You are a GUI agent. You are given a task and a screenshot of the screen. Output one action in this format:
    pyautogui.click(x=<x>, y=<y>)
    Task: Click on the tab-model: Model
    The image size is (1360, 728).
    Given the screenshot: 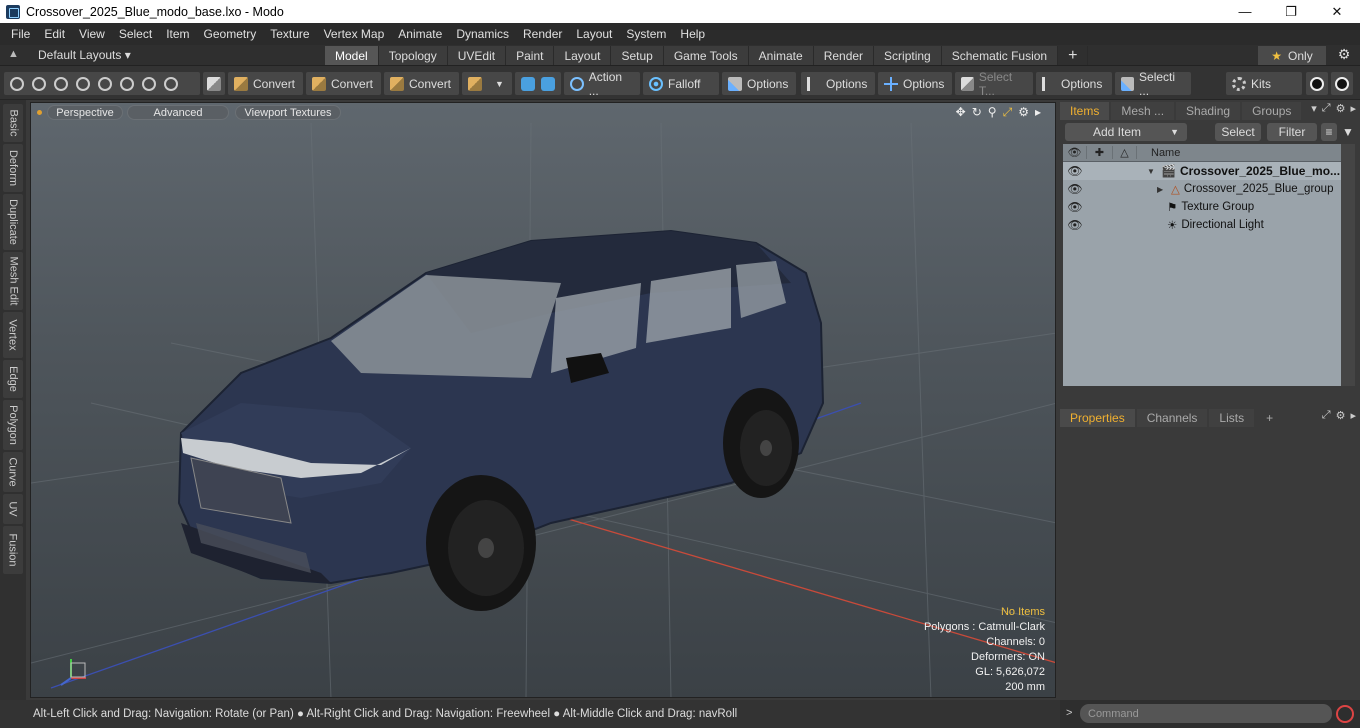 What is the action you would take?
    pyautogui.click(x=352, y=55)
    